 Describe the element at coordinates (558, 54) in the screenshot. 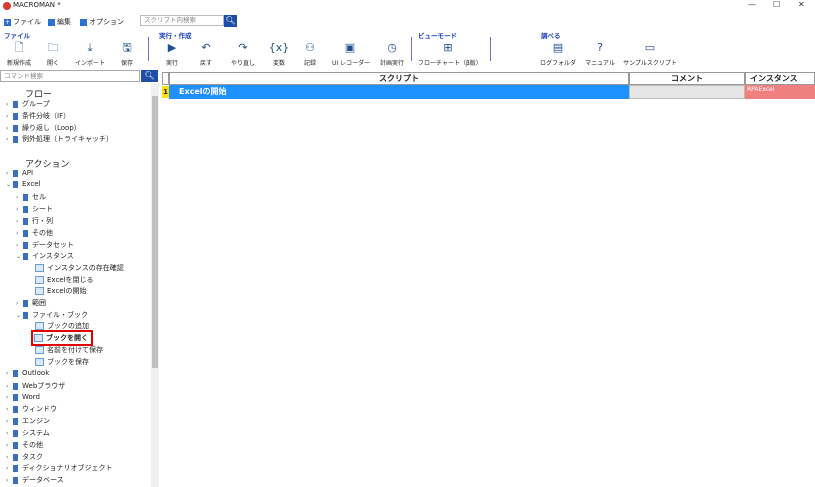

I see `log-folder-button: ▤ ログフォルダ` at that location.